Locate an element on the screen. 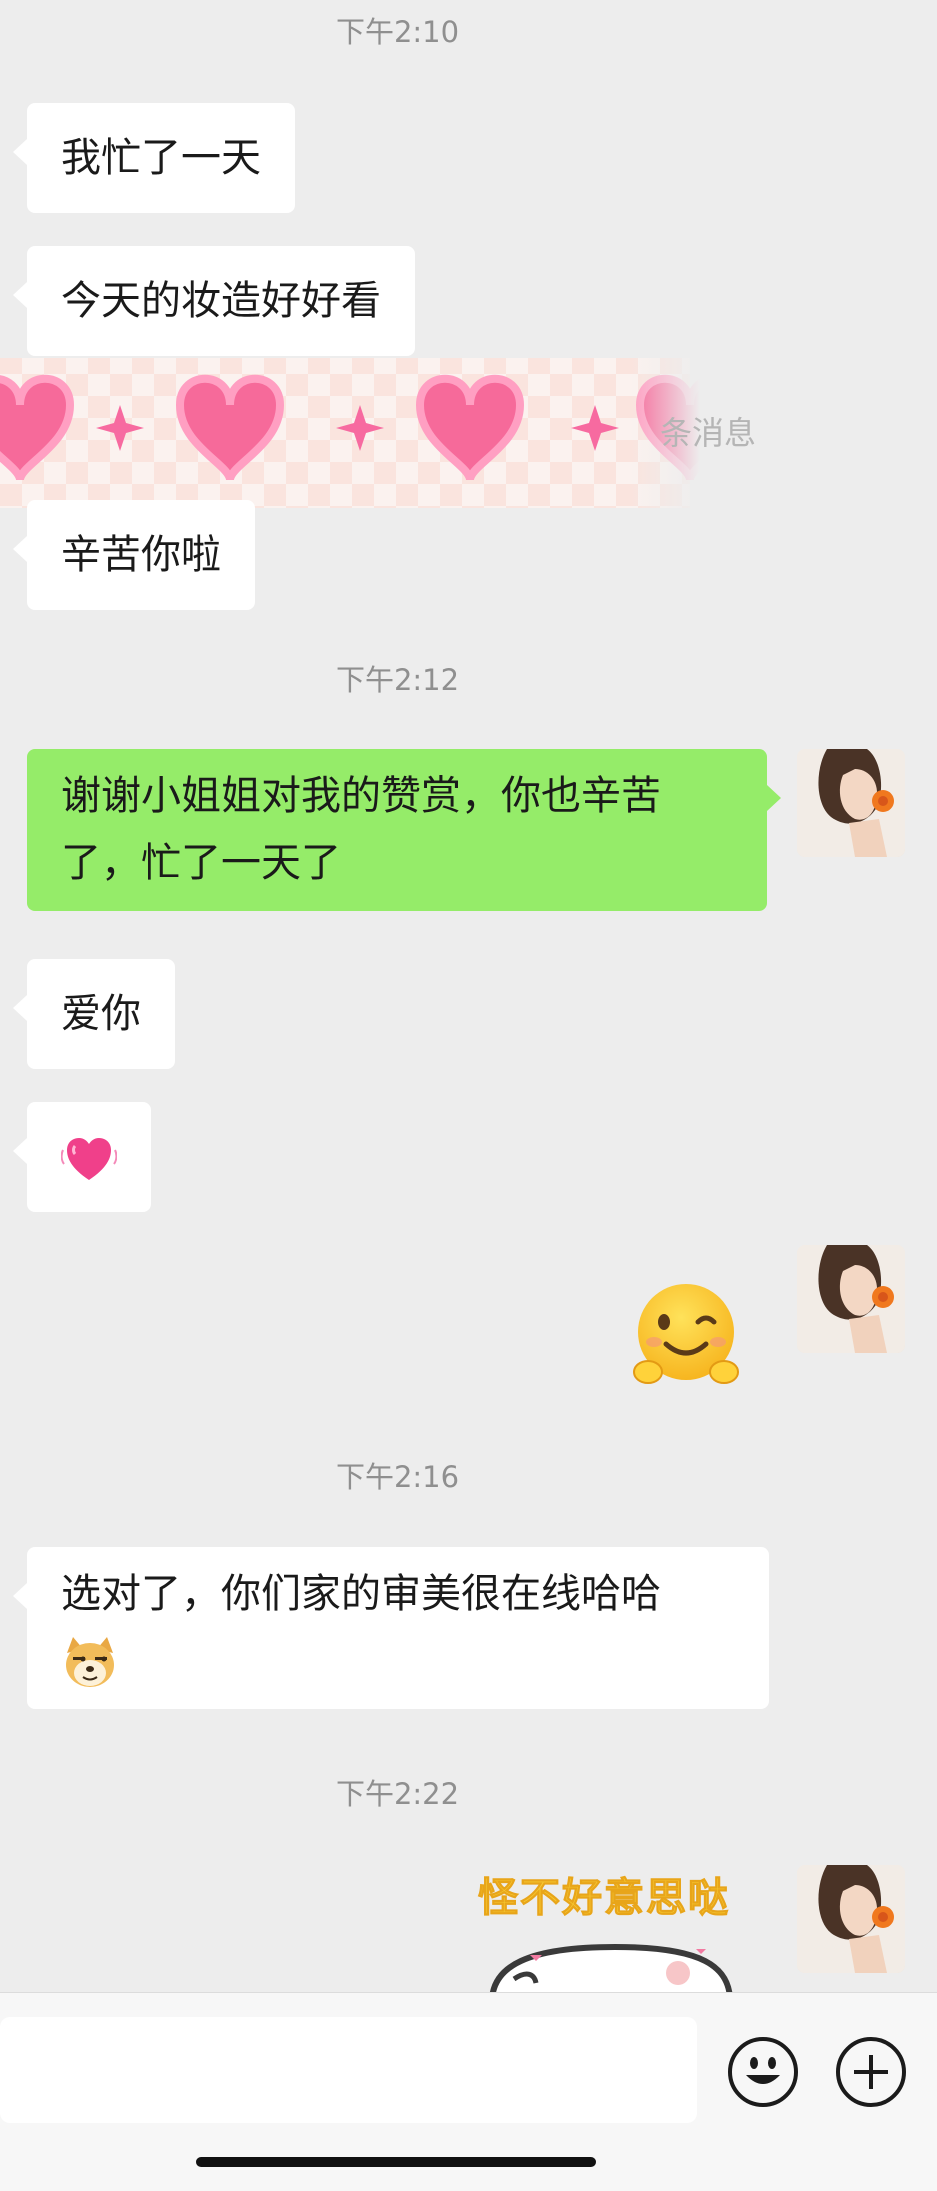 This screenshot has height=2191, width=937. plus-button is located at coordinates (871, 2072).